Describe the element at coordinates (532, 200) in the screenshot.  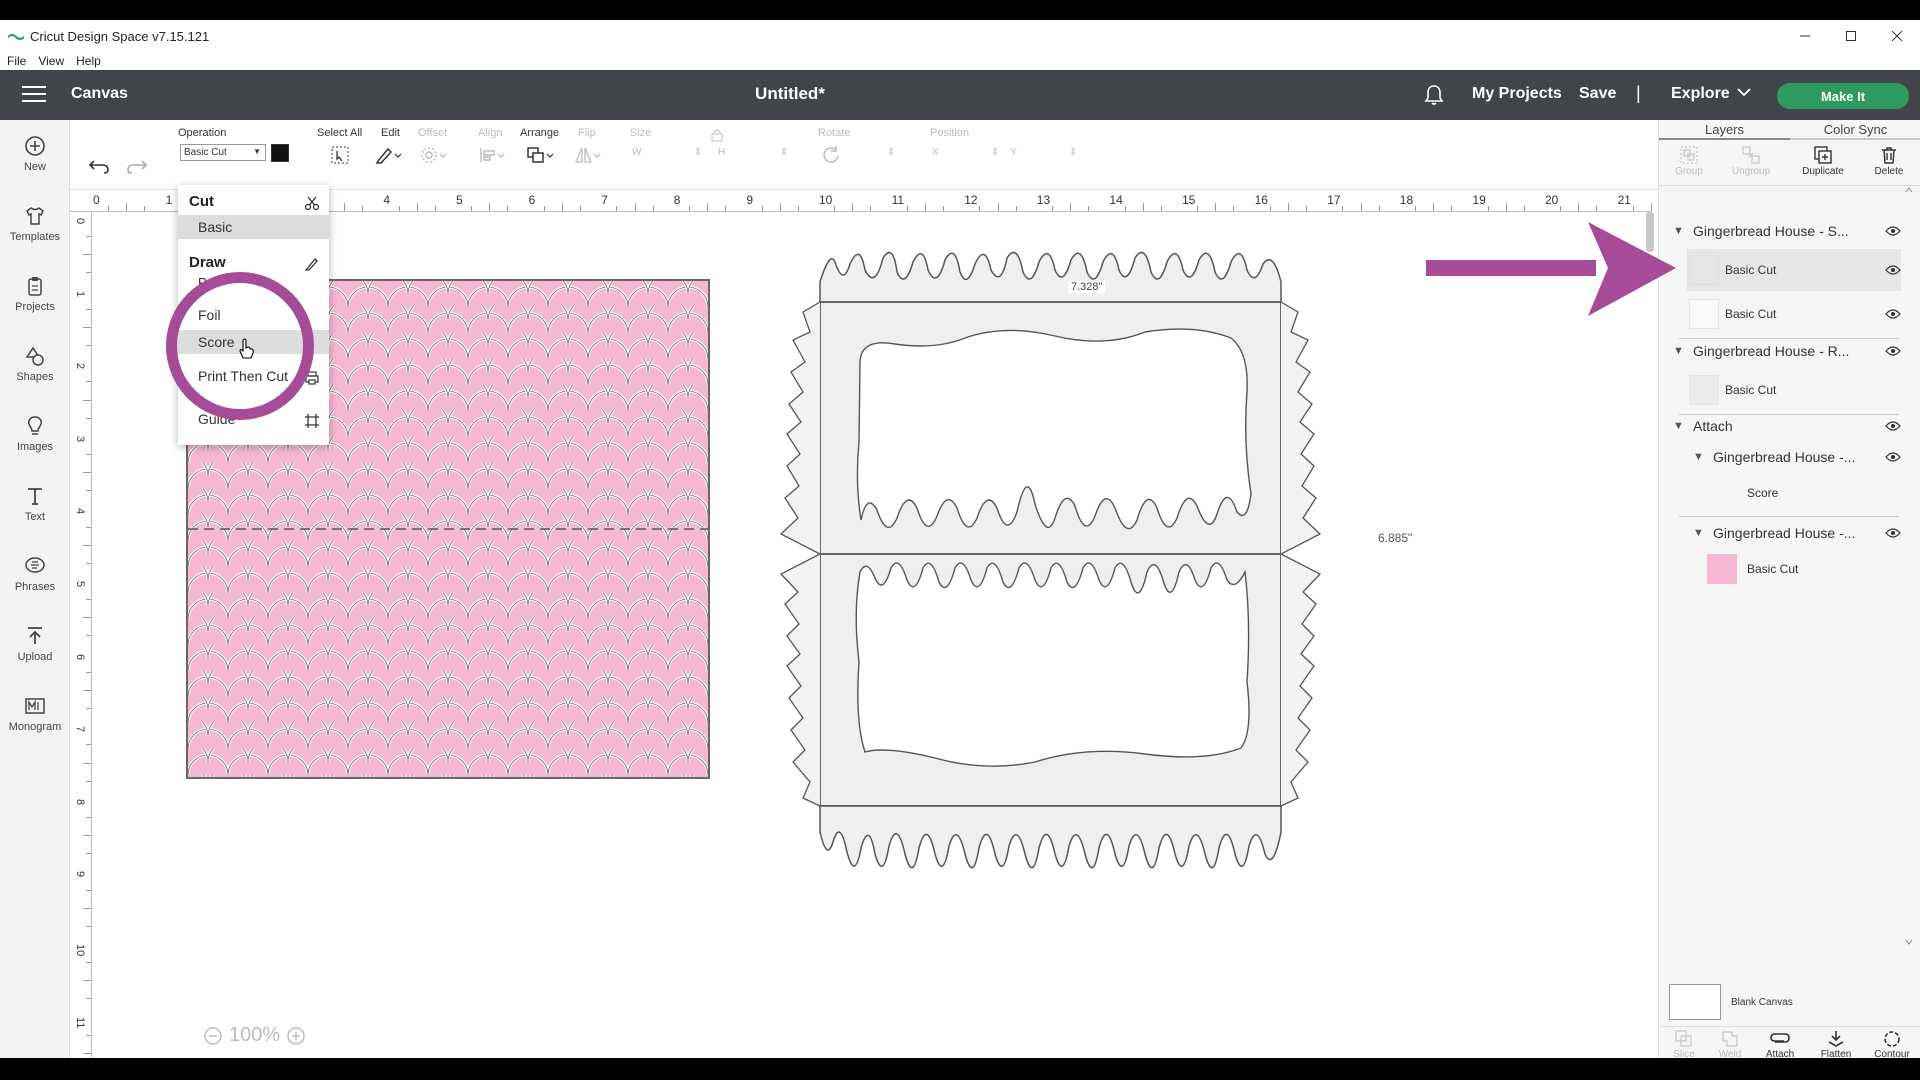
I see `ruler-tick-label: 6` at that location.